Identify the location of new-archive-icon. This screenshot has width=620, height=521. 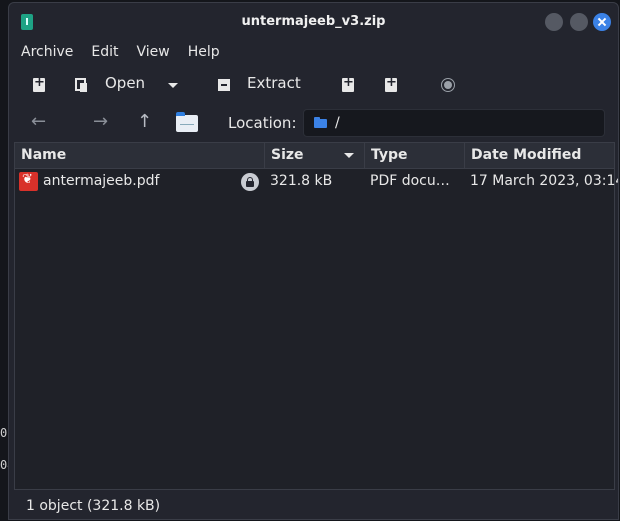
(39, 83).